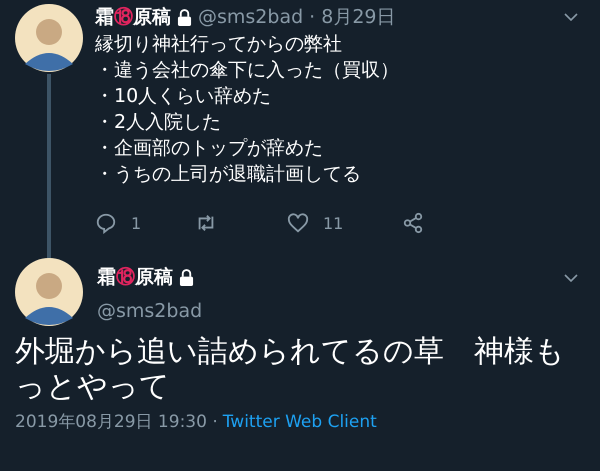  I want to click on tweet-text-line: ・企画部のトップが辞めた, so click(209, 148).